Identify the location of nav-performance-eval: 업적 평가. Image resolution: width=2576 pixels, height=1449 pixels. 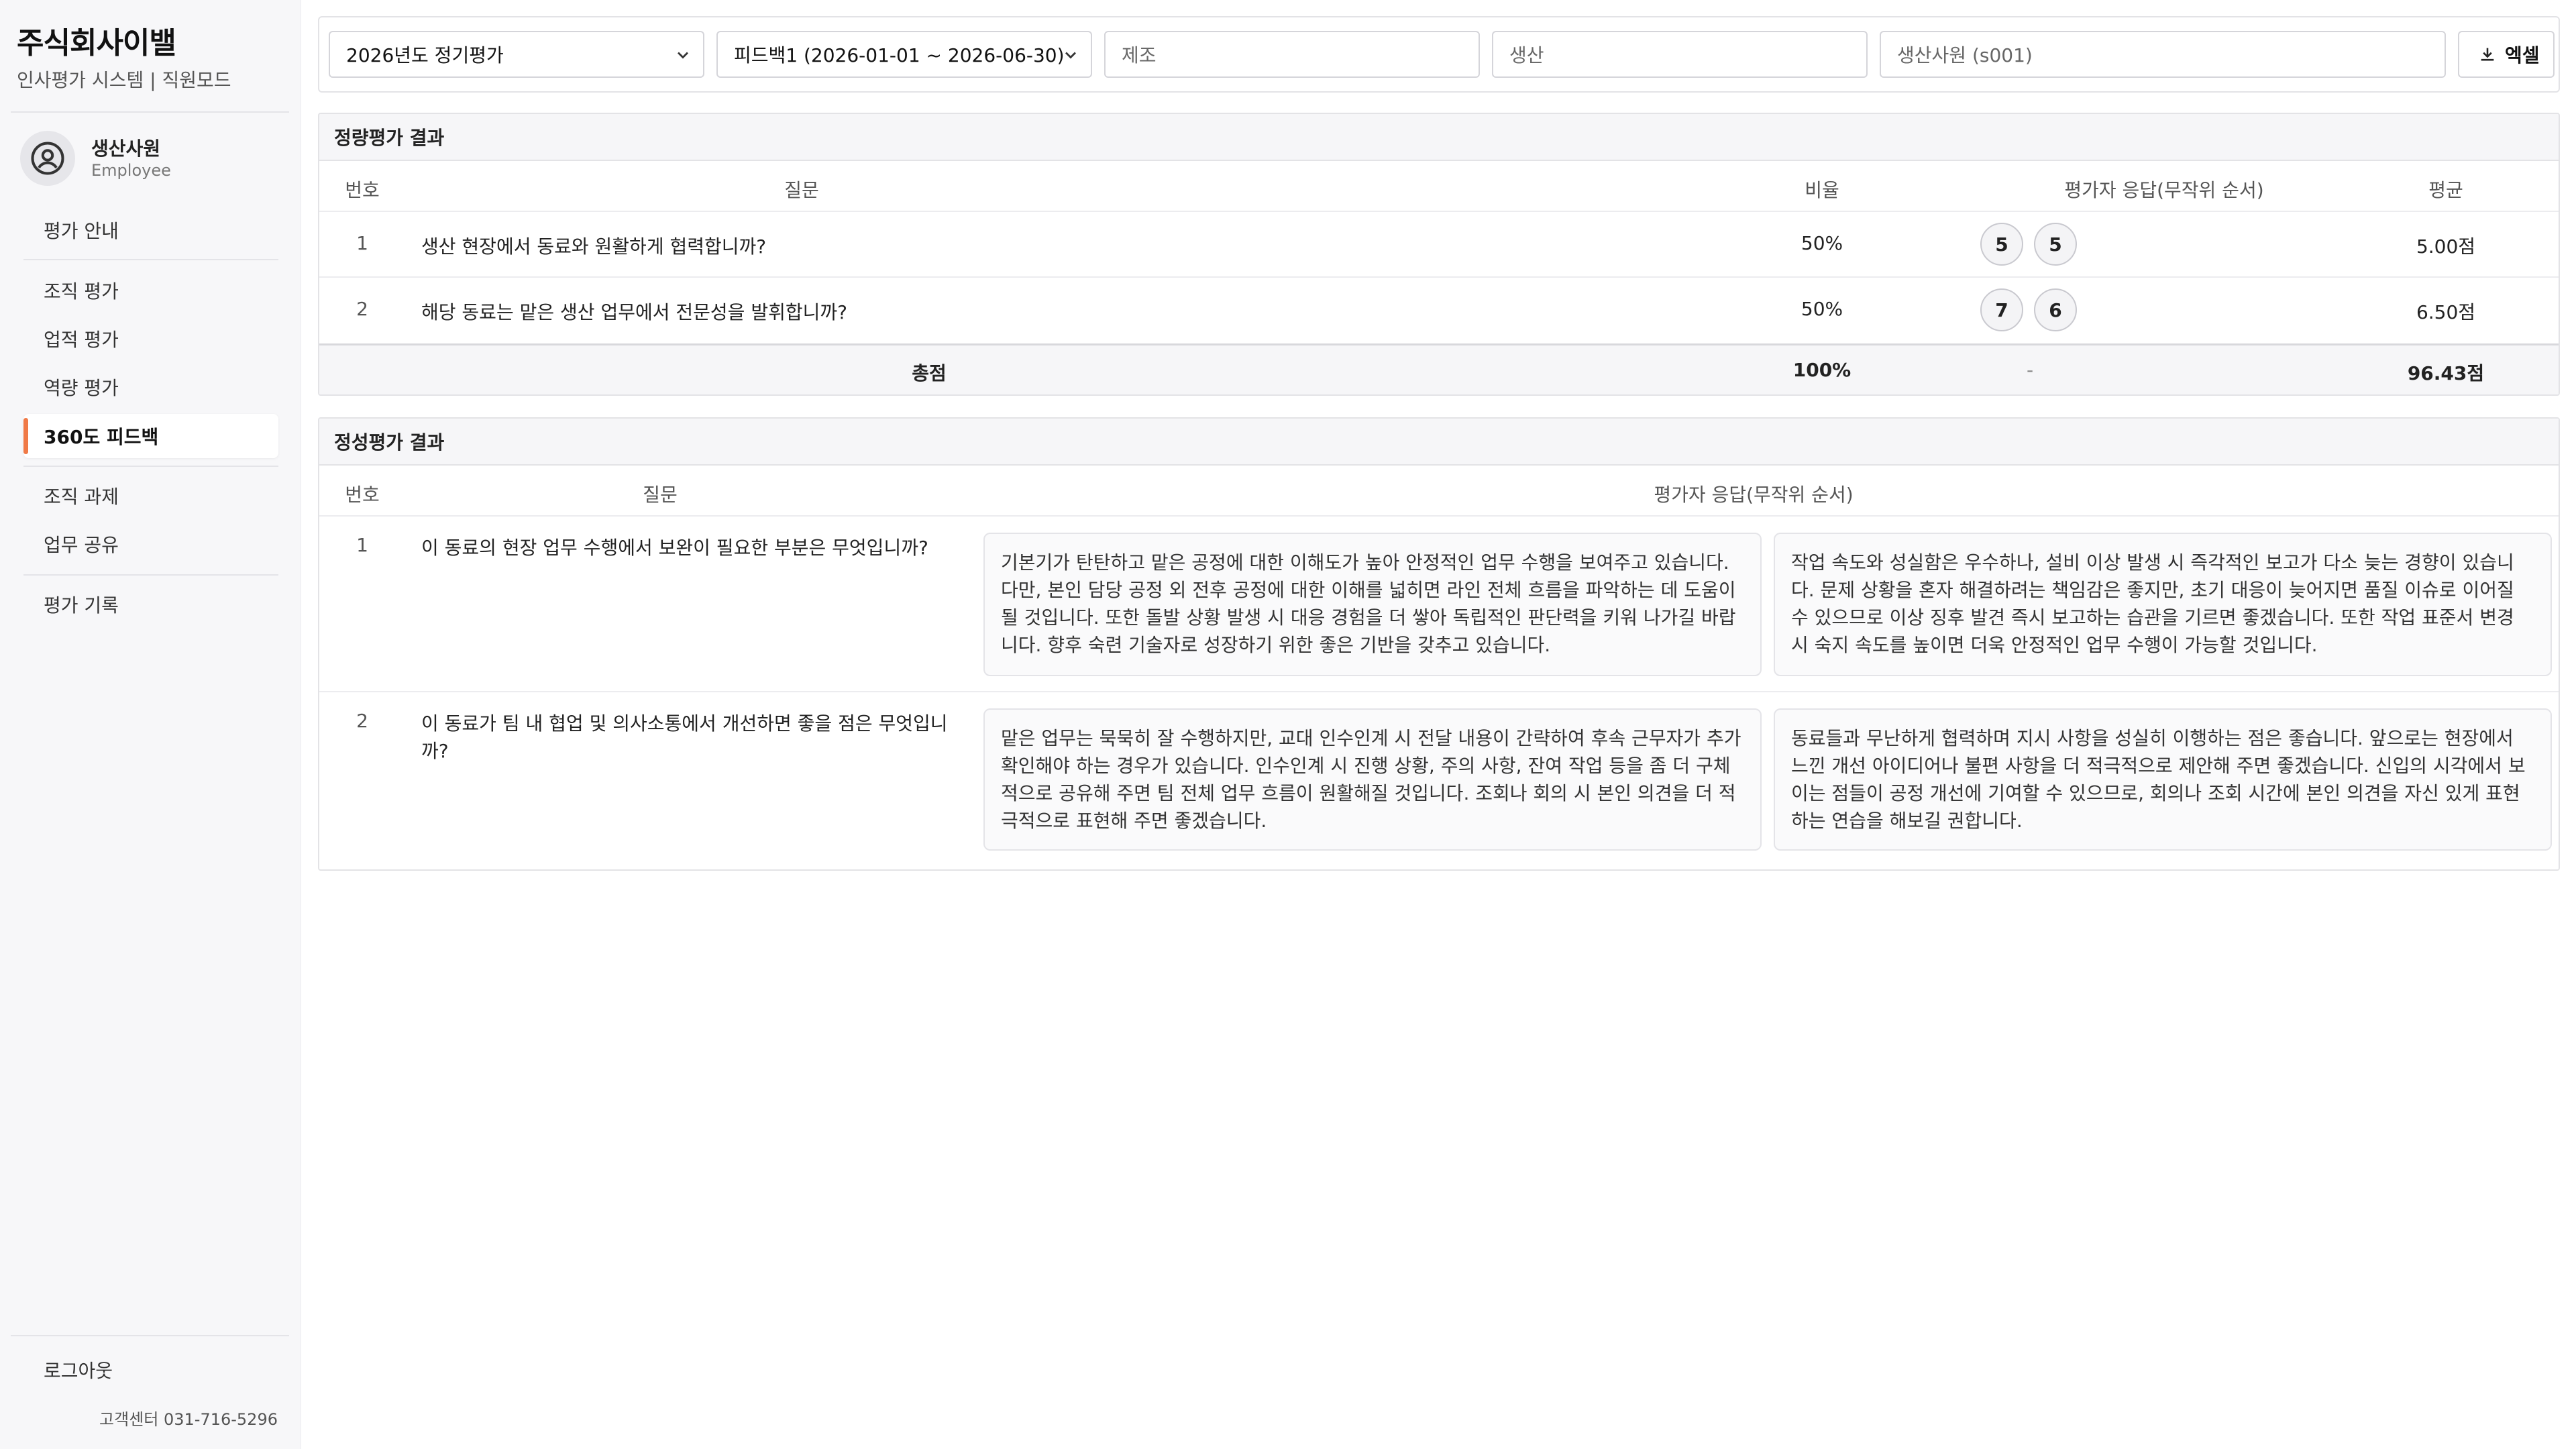
(150, 339).